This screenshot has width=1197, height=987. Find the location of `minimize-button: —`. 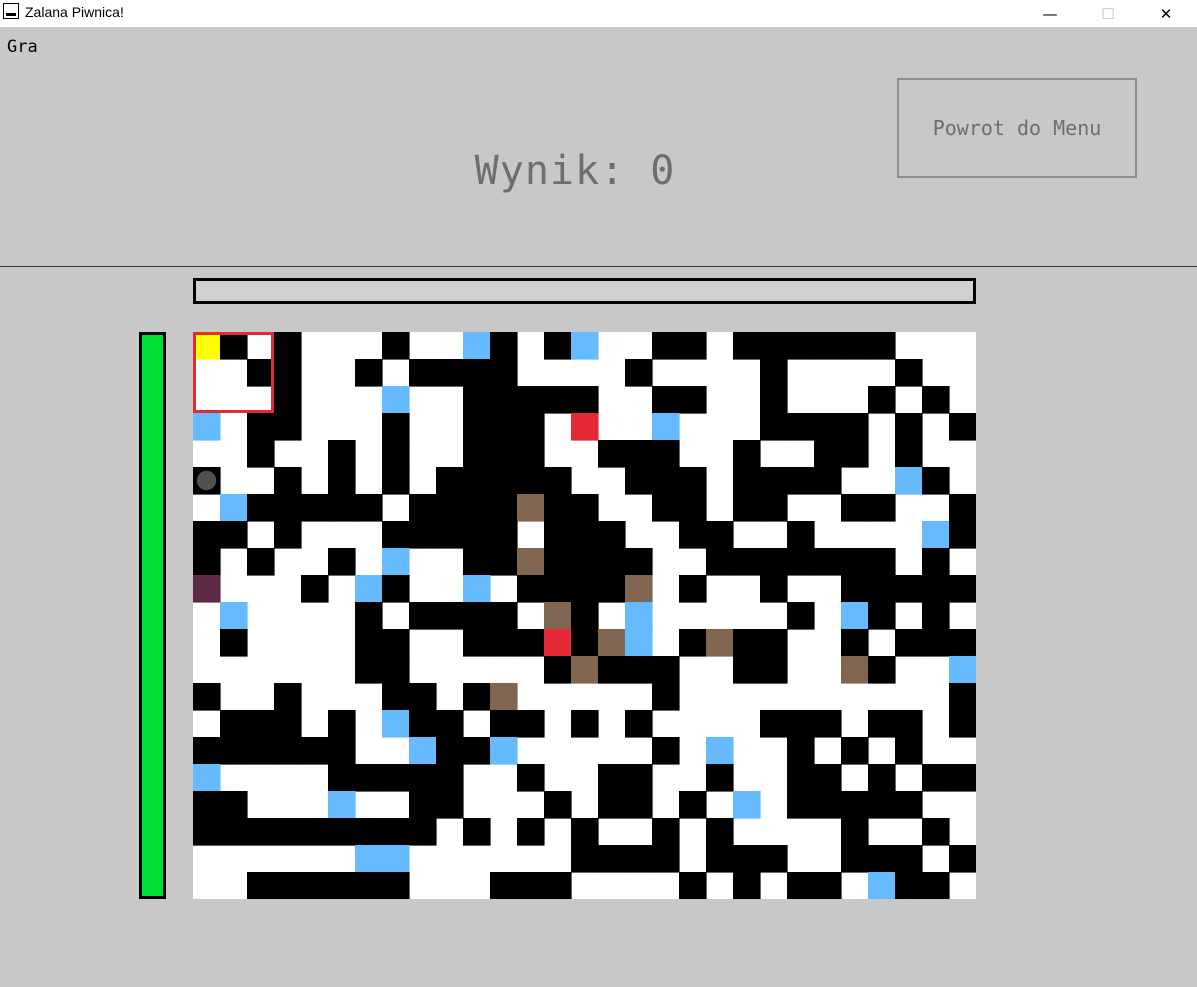

minimize-button: — is located at coordinates (1050, 13).